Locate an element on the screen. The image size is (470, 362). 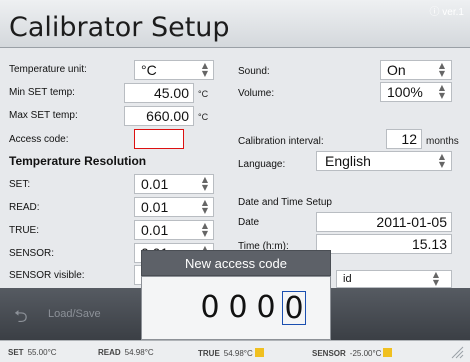
status-sensor: SENSOR -25.00°C is located at coordinates (352, 353).